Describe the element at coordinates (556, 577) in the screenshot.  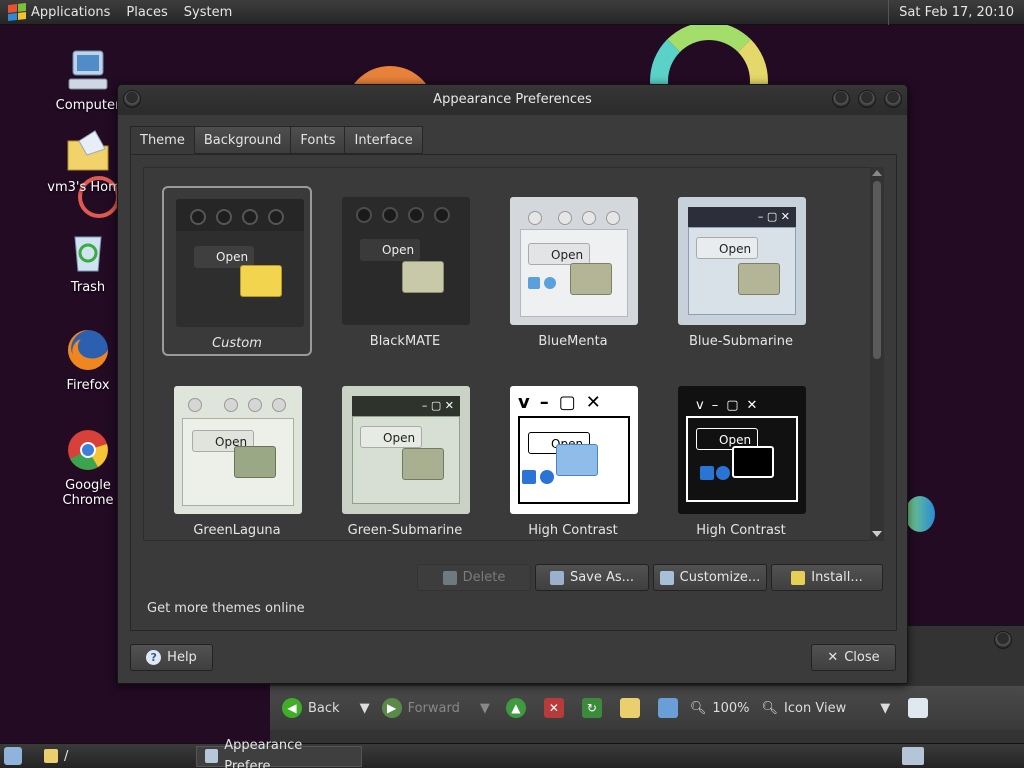
I see `save-icon` at that location.